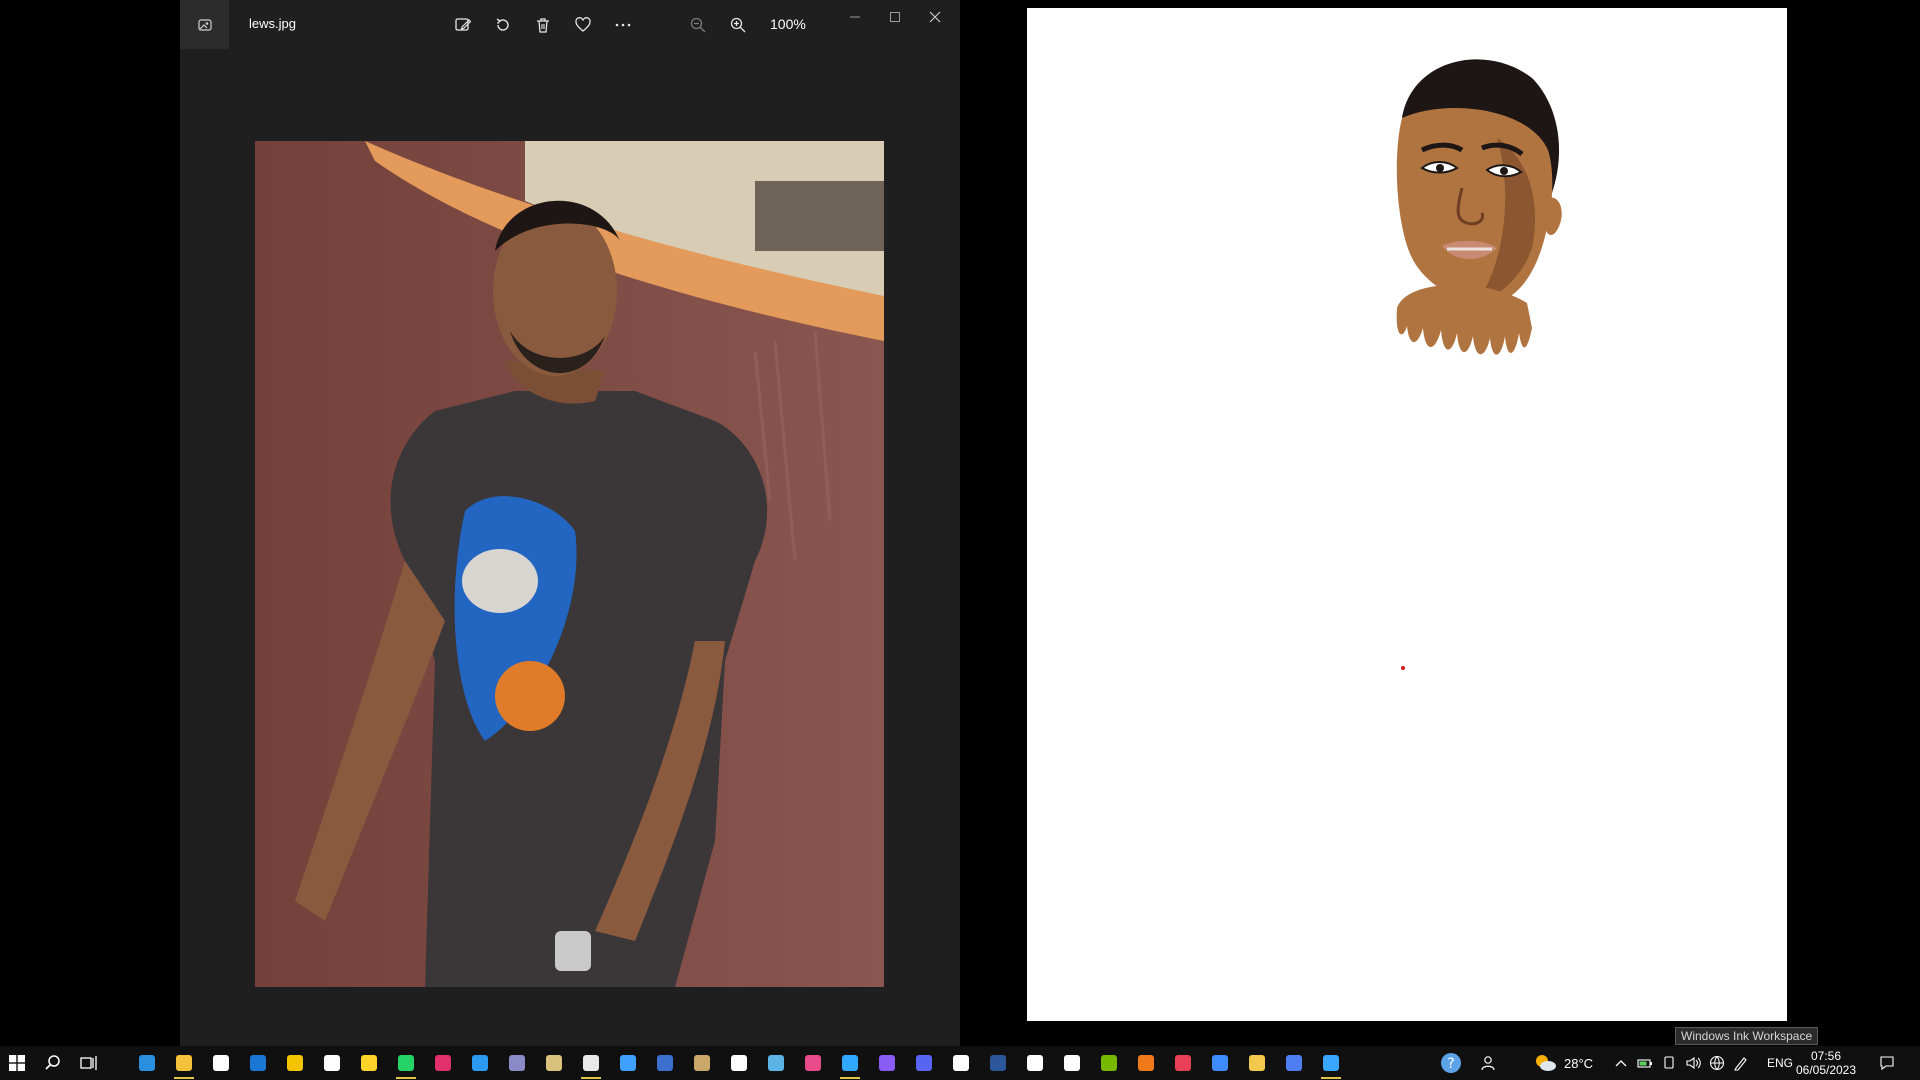  I want to click on taskbar-app-app-blue-circle, so click(628, 1063).